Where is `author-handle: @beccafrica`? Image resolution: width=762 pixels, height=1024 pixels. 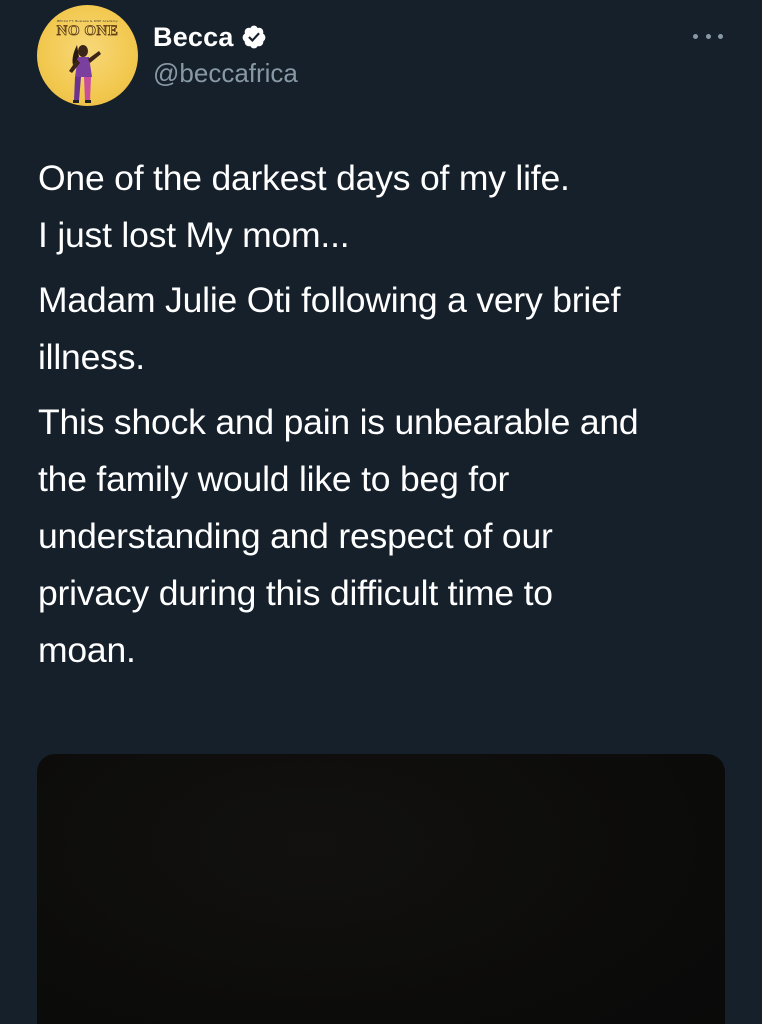
author-handle: @beccafrica is located at coordinates (225, 73).